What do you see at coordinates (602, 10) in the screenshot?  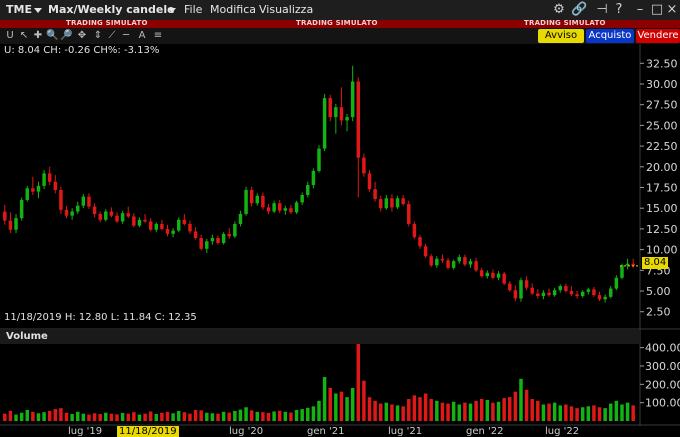 I see `window-split-icon: ⊣` at bounding box center [602, 10].